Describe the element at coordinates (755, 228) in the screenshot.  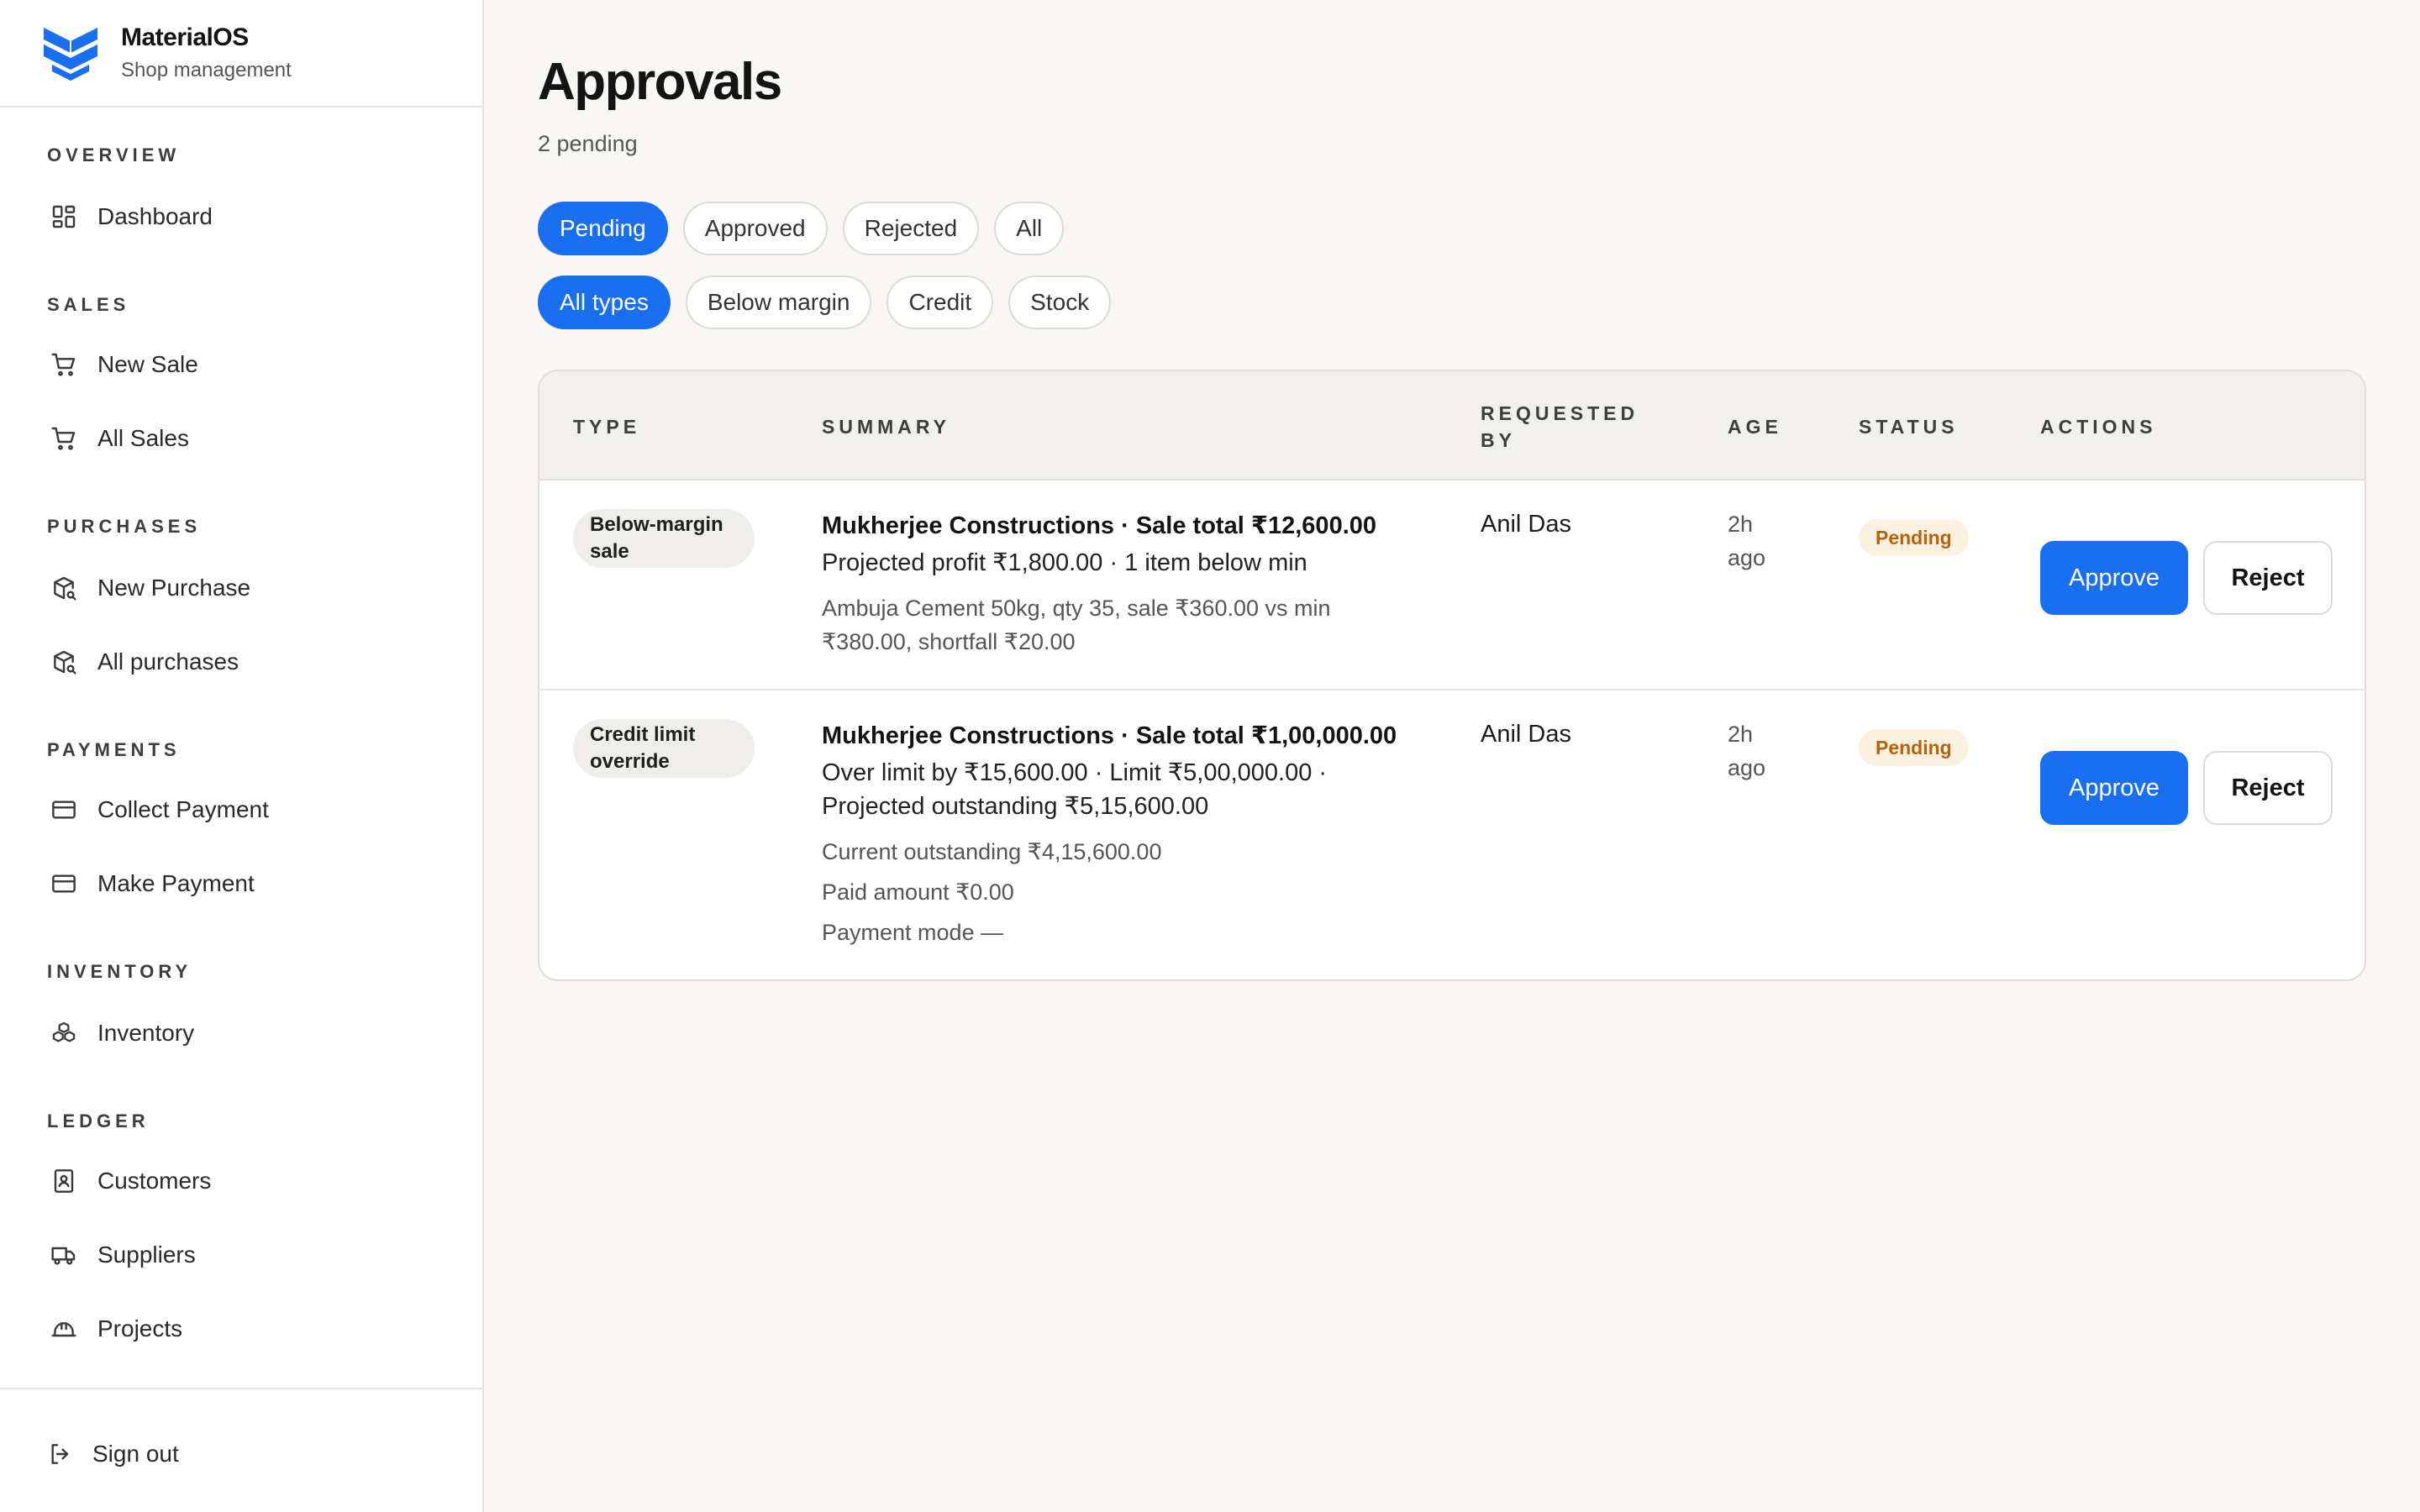
I see `filter-chip-approved: Approved` at that location.